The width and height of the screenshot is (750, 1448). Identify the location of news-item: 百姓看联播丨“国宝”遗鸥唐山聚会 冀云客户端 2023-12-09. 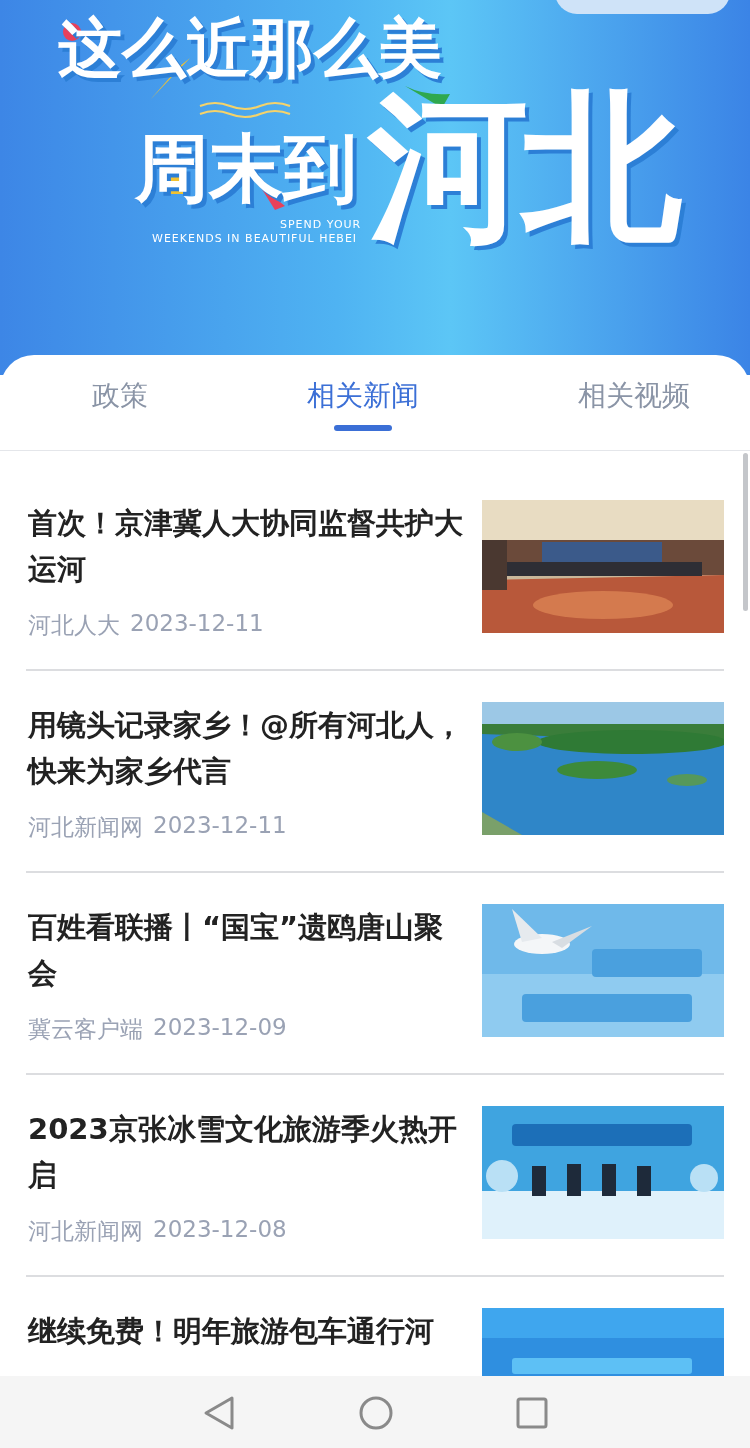
(375, 974).